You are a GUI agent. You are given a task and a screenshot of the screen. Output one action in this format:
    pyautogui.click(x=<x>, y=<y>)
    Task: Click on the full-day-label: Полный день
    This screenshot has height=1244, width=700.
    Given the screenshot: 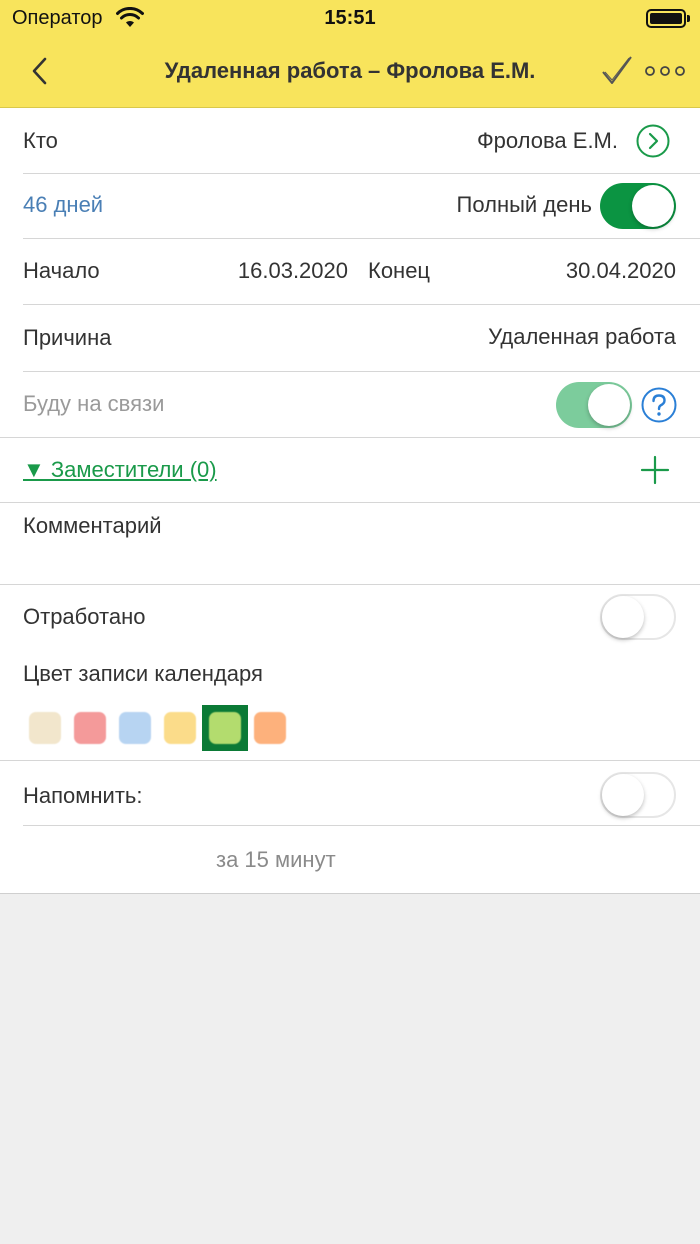 What is the action you would take?
    pyautogui.click(x=524, y=204)
    